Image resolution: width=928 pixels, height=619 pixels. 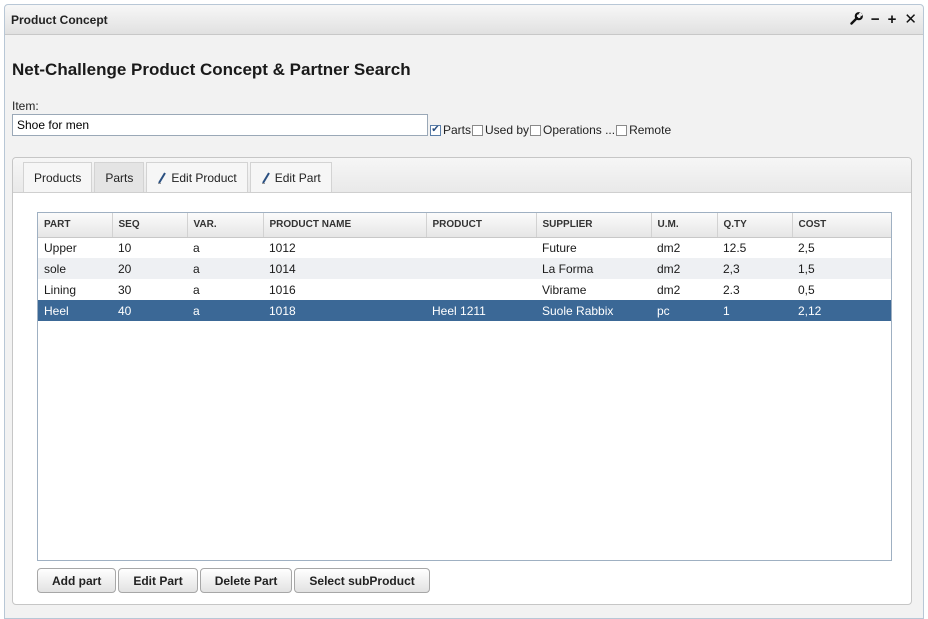 I want to click on tab-edit-product-label: Edit Product, so click(x=204, y=177).